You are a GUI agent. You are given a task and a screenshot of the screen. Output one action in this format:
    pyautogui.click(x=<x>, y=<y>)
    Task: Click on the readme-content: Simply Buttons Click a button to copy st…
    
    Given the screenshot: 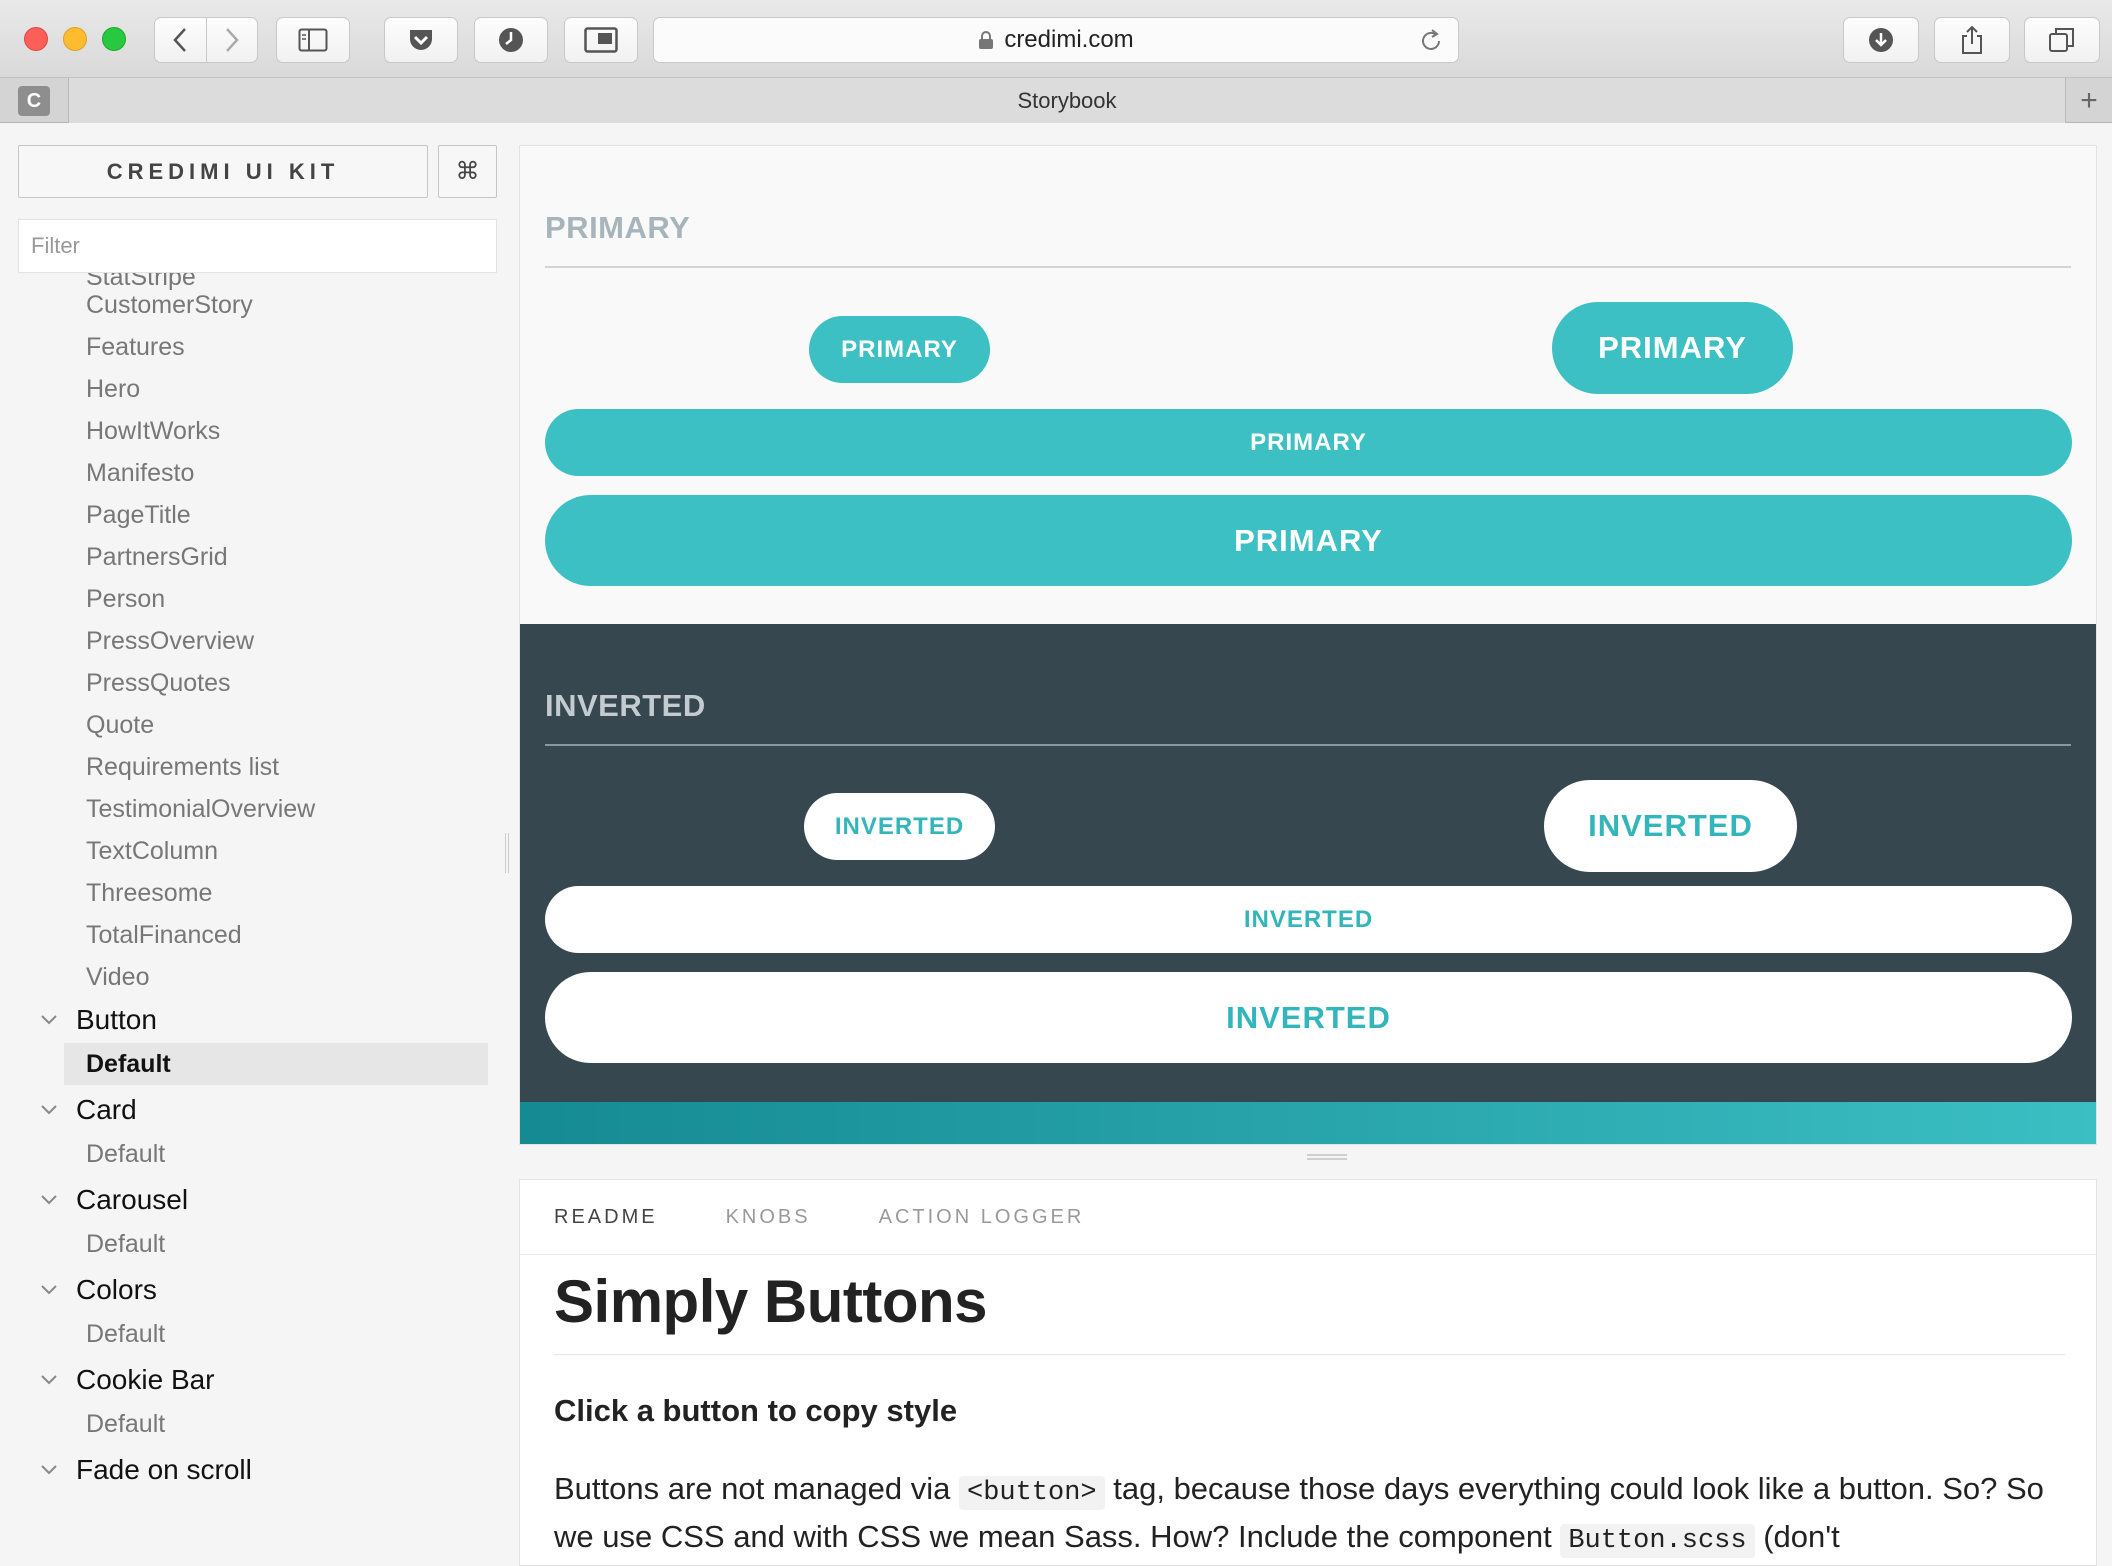 What is the action you would take?
    pyautogui.click(x=1310, y=1409)
    